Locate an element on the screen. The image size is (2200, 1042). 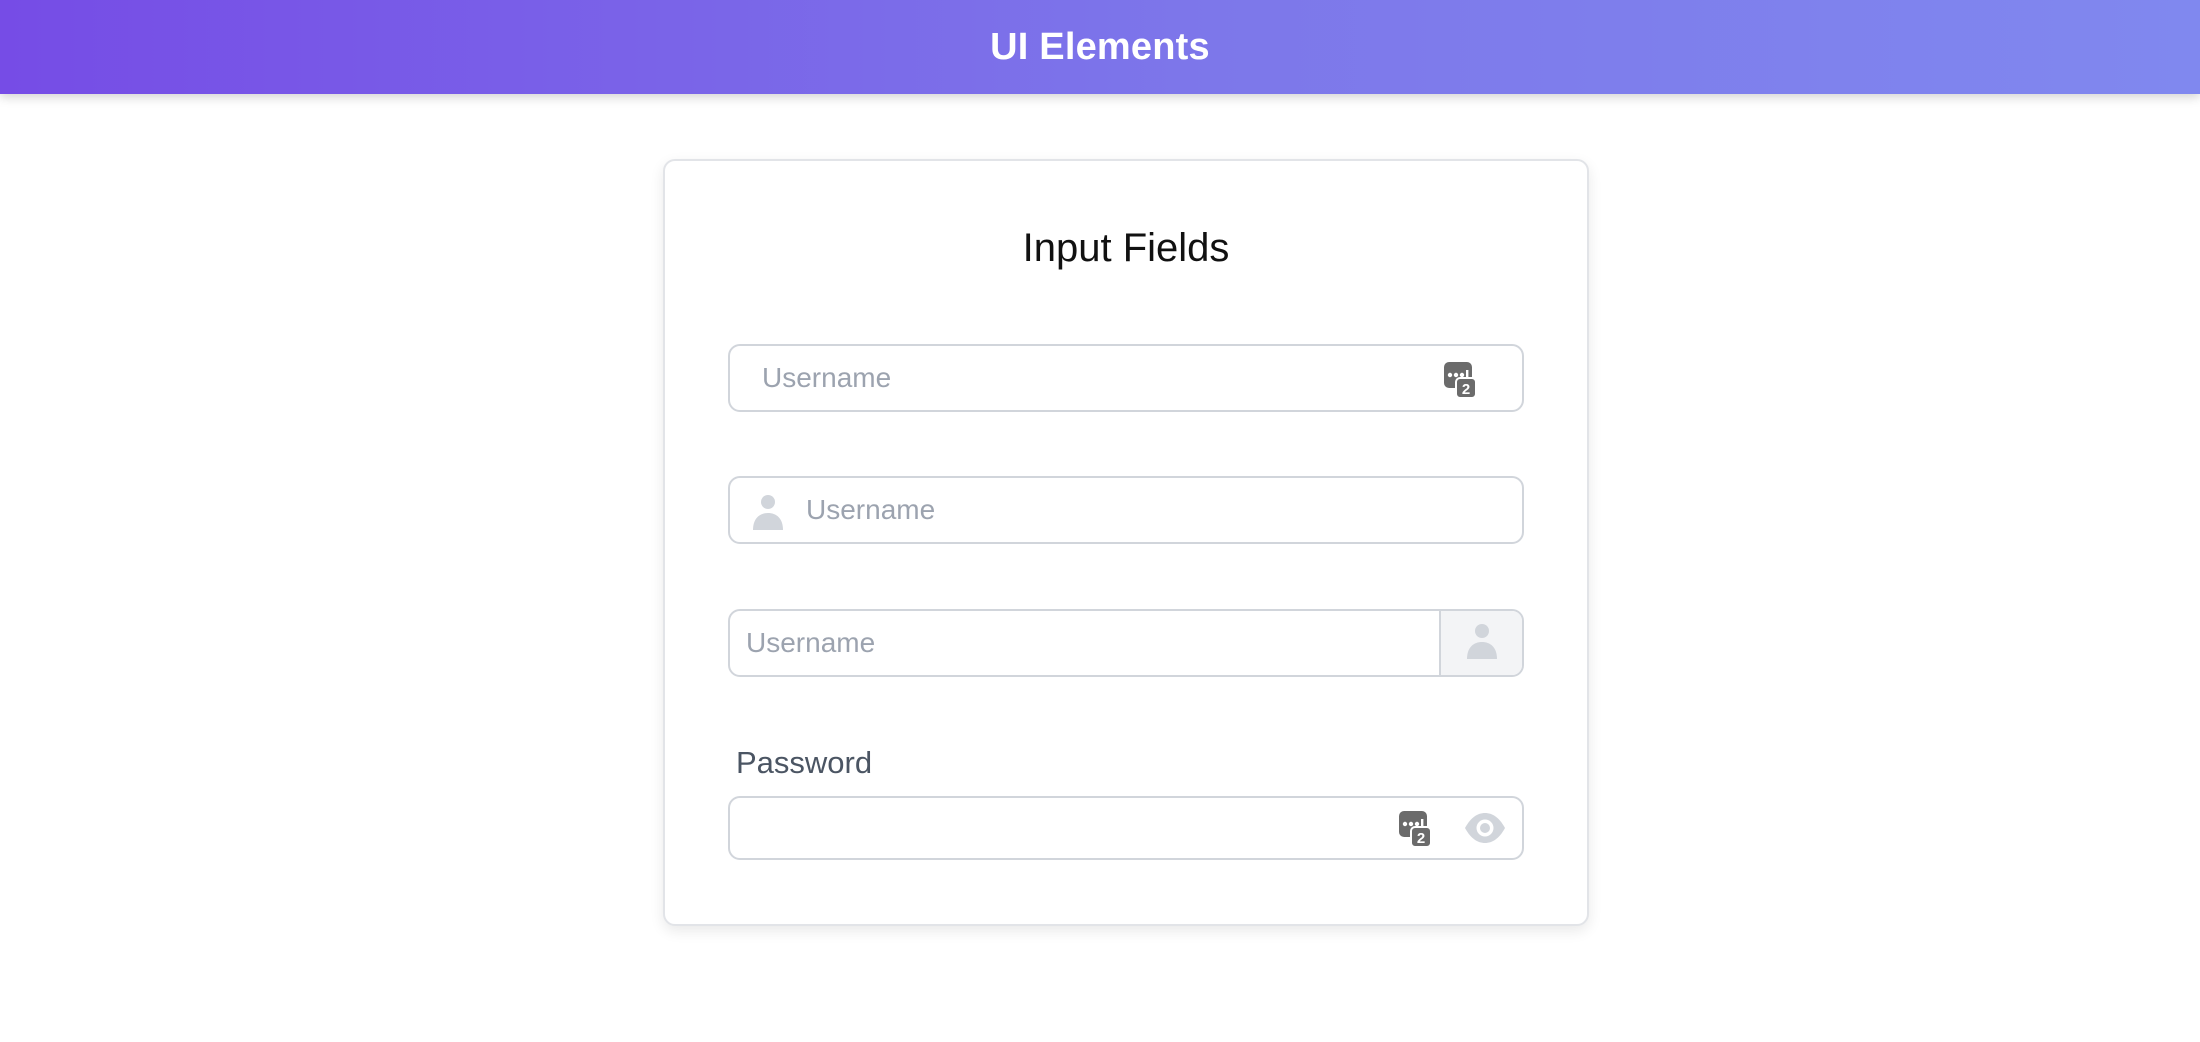
user-addon is located at coordinates (1480, 643).